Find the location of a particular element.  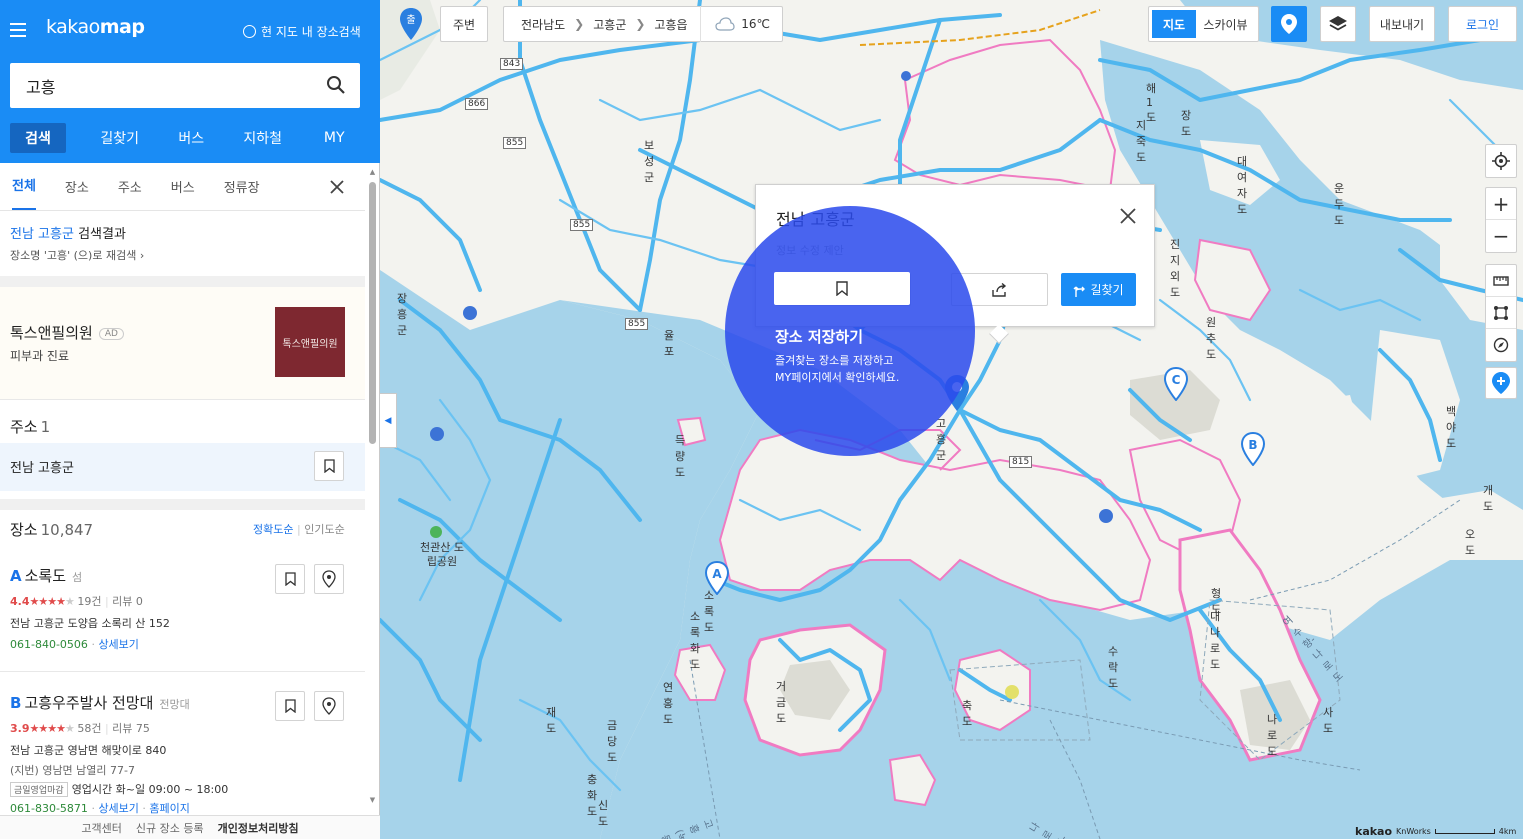

customer-center-link: 고객센터 is located at coordinates (101, 828).